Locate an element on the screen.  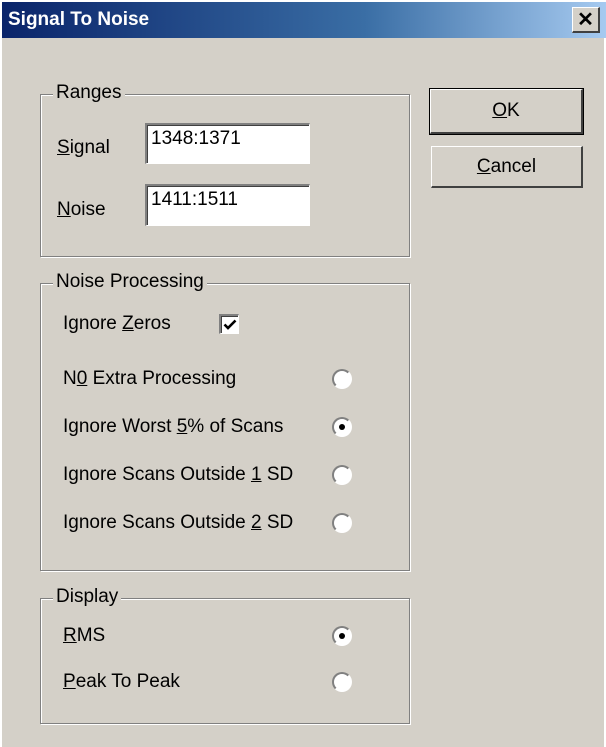
ignore-outside-1sd-radio is located at coordinates (342, 475).